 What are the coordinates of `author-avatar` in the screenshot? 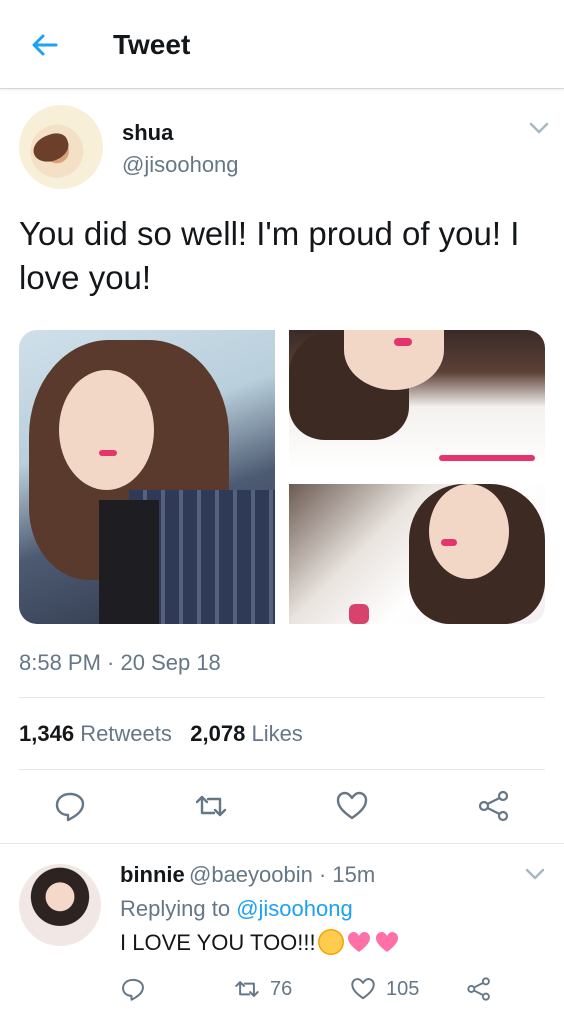 It's located at (61, 147).